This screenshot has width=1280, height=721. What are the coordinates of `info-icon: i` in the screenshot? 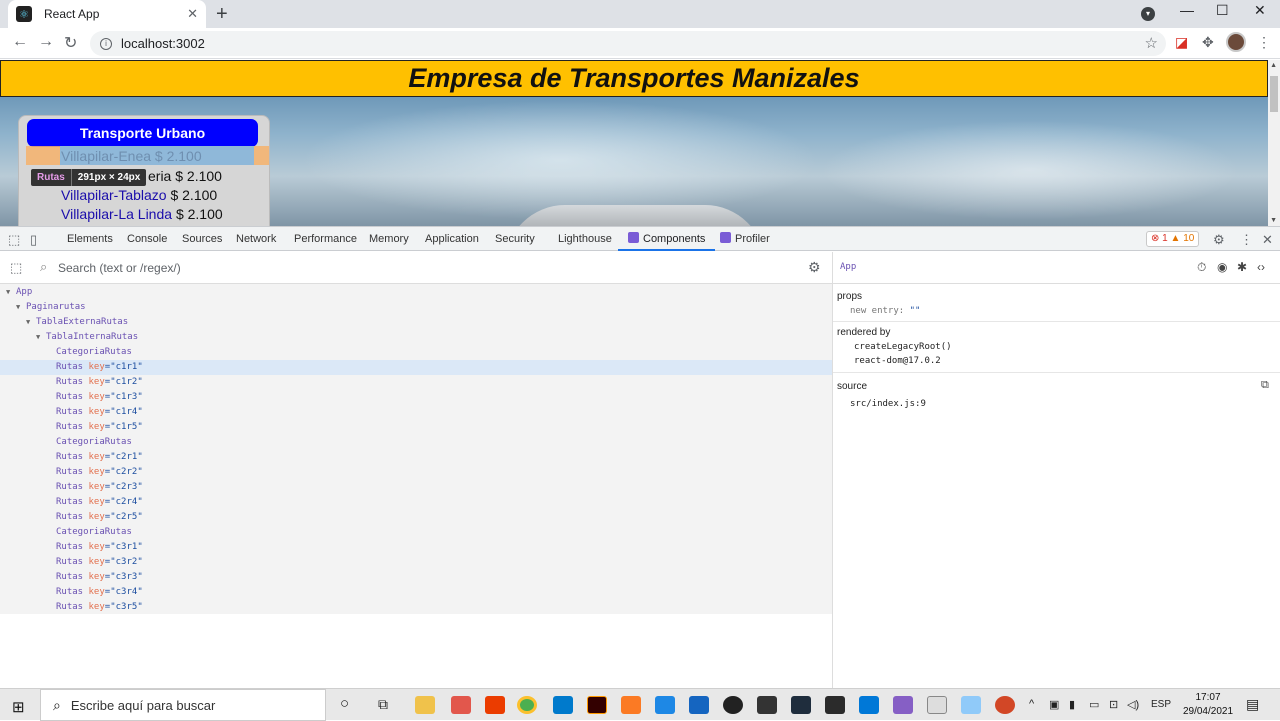 It's located at (106, 43).